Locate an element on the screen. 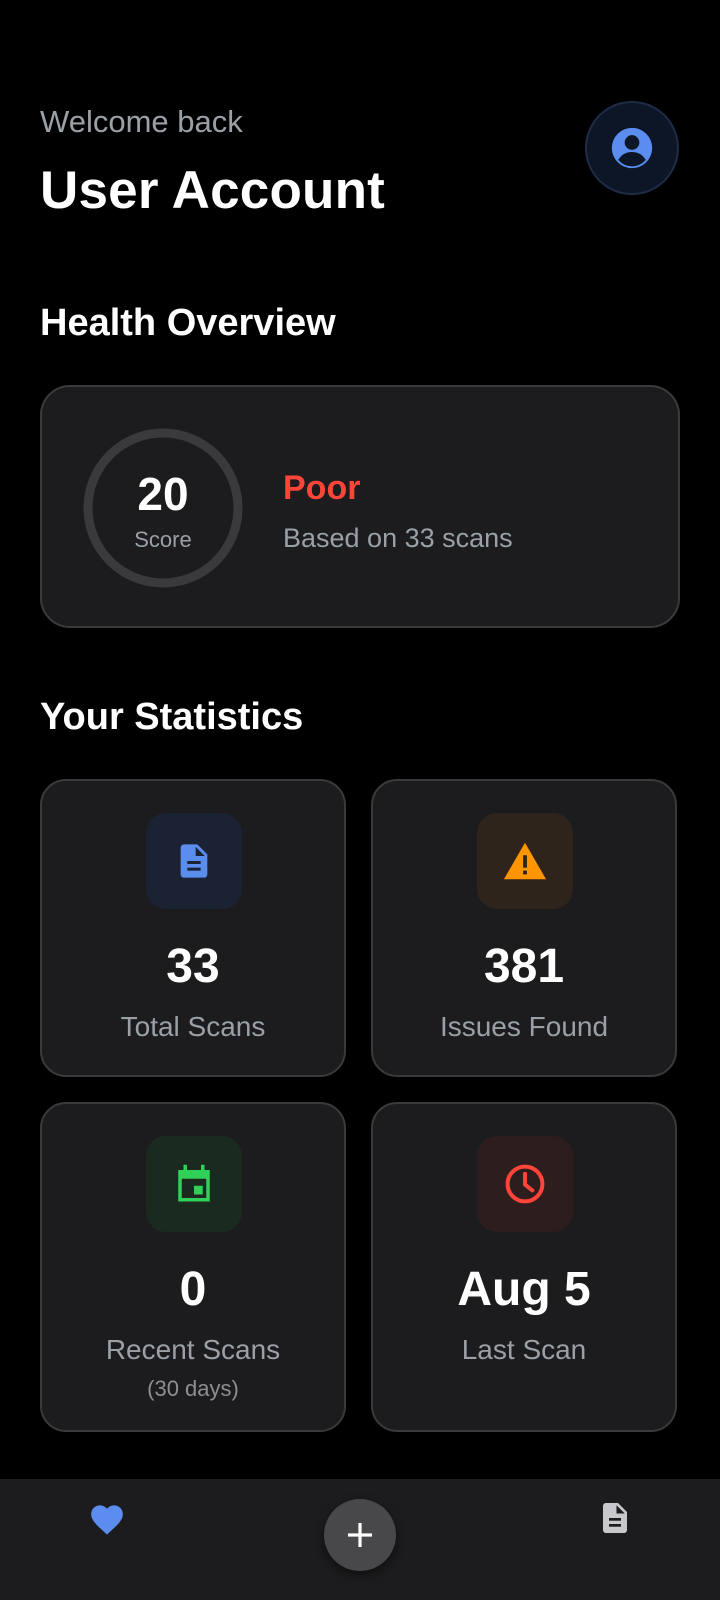 This screenshot has width=720, height=1600. health-score-value: 20 is located at coordinates (163, 494).